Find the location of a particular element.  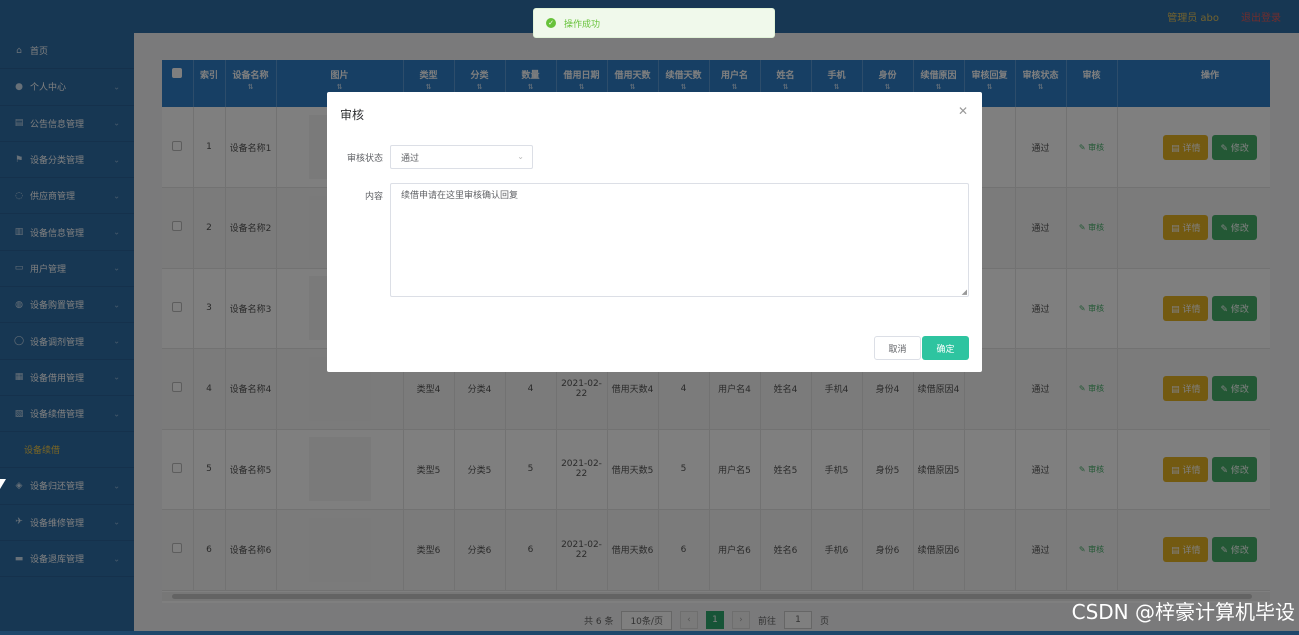

dialog-title: 审核 is located at coordinates (352, 115).